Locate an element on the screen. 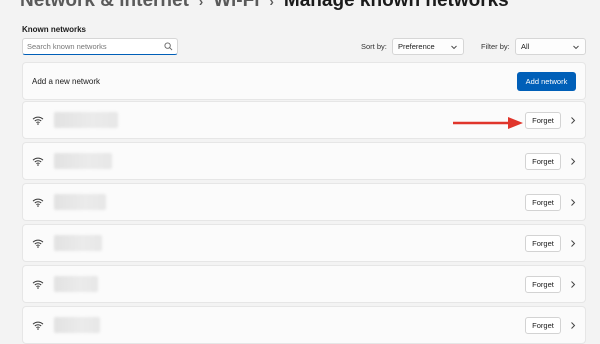 The height and width of the screenshot is (344, 600). add-network-card: Add a new network Add network is located at coordinates (304, 81).